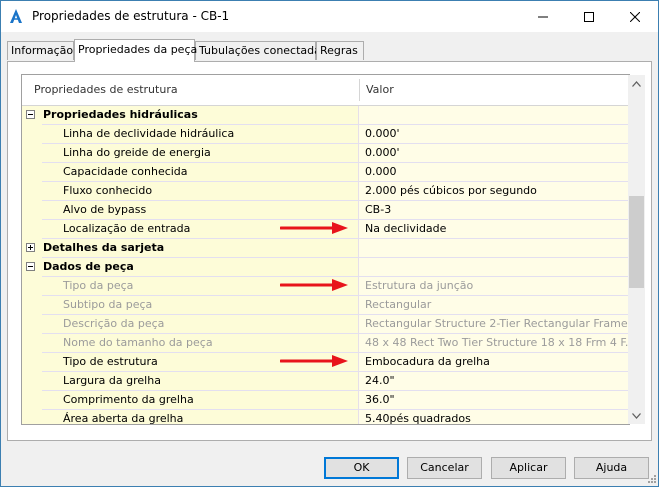 This screenshot has height=487, width=659. What do you see at coordinates (190, 248) in the screenshot?
I see `category-label: Detalhes da sarjeta` at bounding box center [190, 248].